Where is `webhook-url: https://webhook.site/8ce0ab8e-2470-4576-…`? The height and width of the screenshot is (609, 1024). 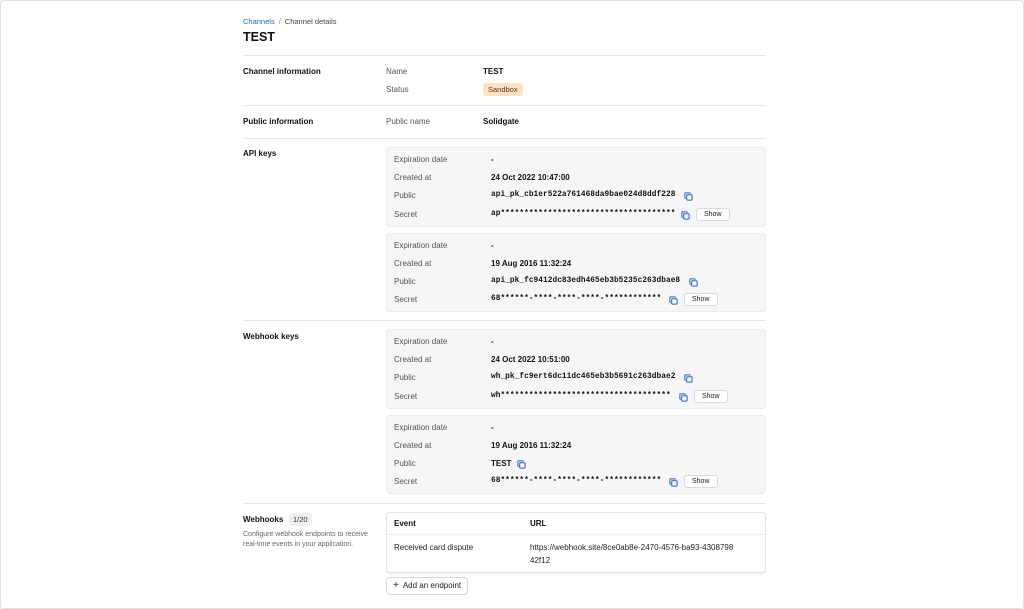 webhook-url: https://webhook.site/8ce0ab8e-2470-4576-… is located at coordinates (632, 554).